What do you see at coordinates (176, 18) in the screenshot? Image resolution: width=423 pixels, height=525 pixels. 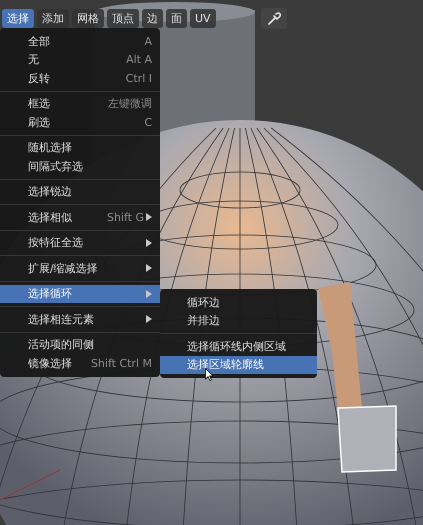 I see `header-menu: 面` at bounding box center [176, 18].